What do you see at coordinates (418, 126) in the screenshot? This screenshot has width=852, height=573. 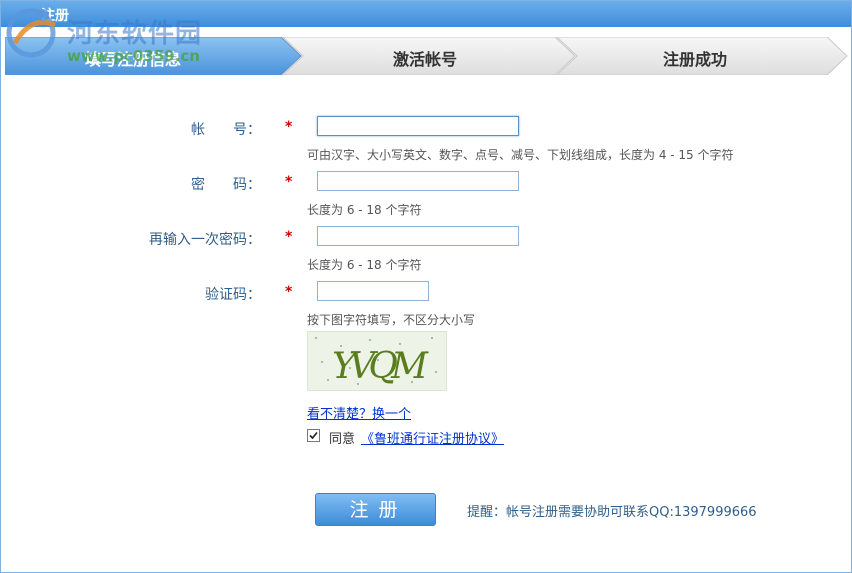 I see `account-input` at bounding box center [418, 126].